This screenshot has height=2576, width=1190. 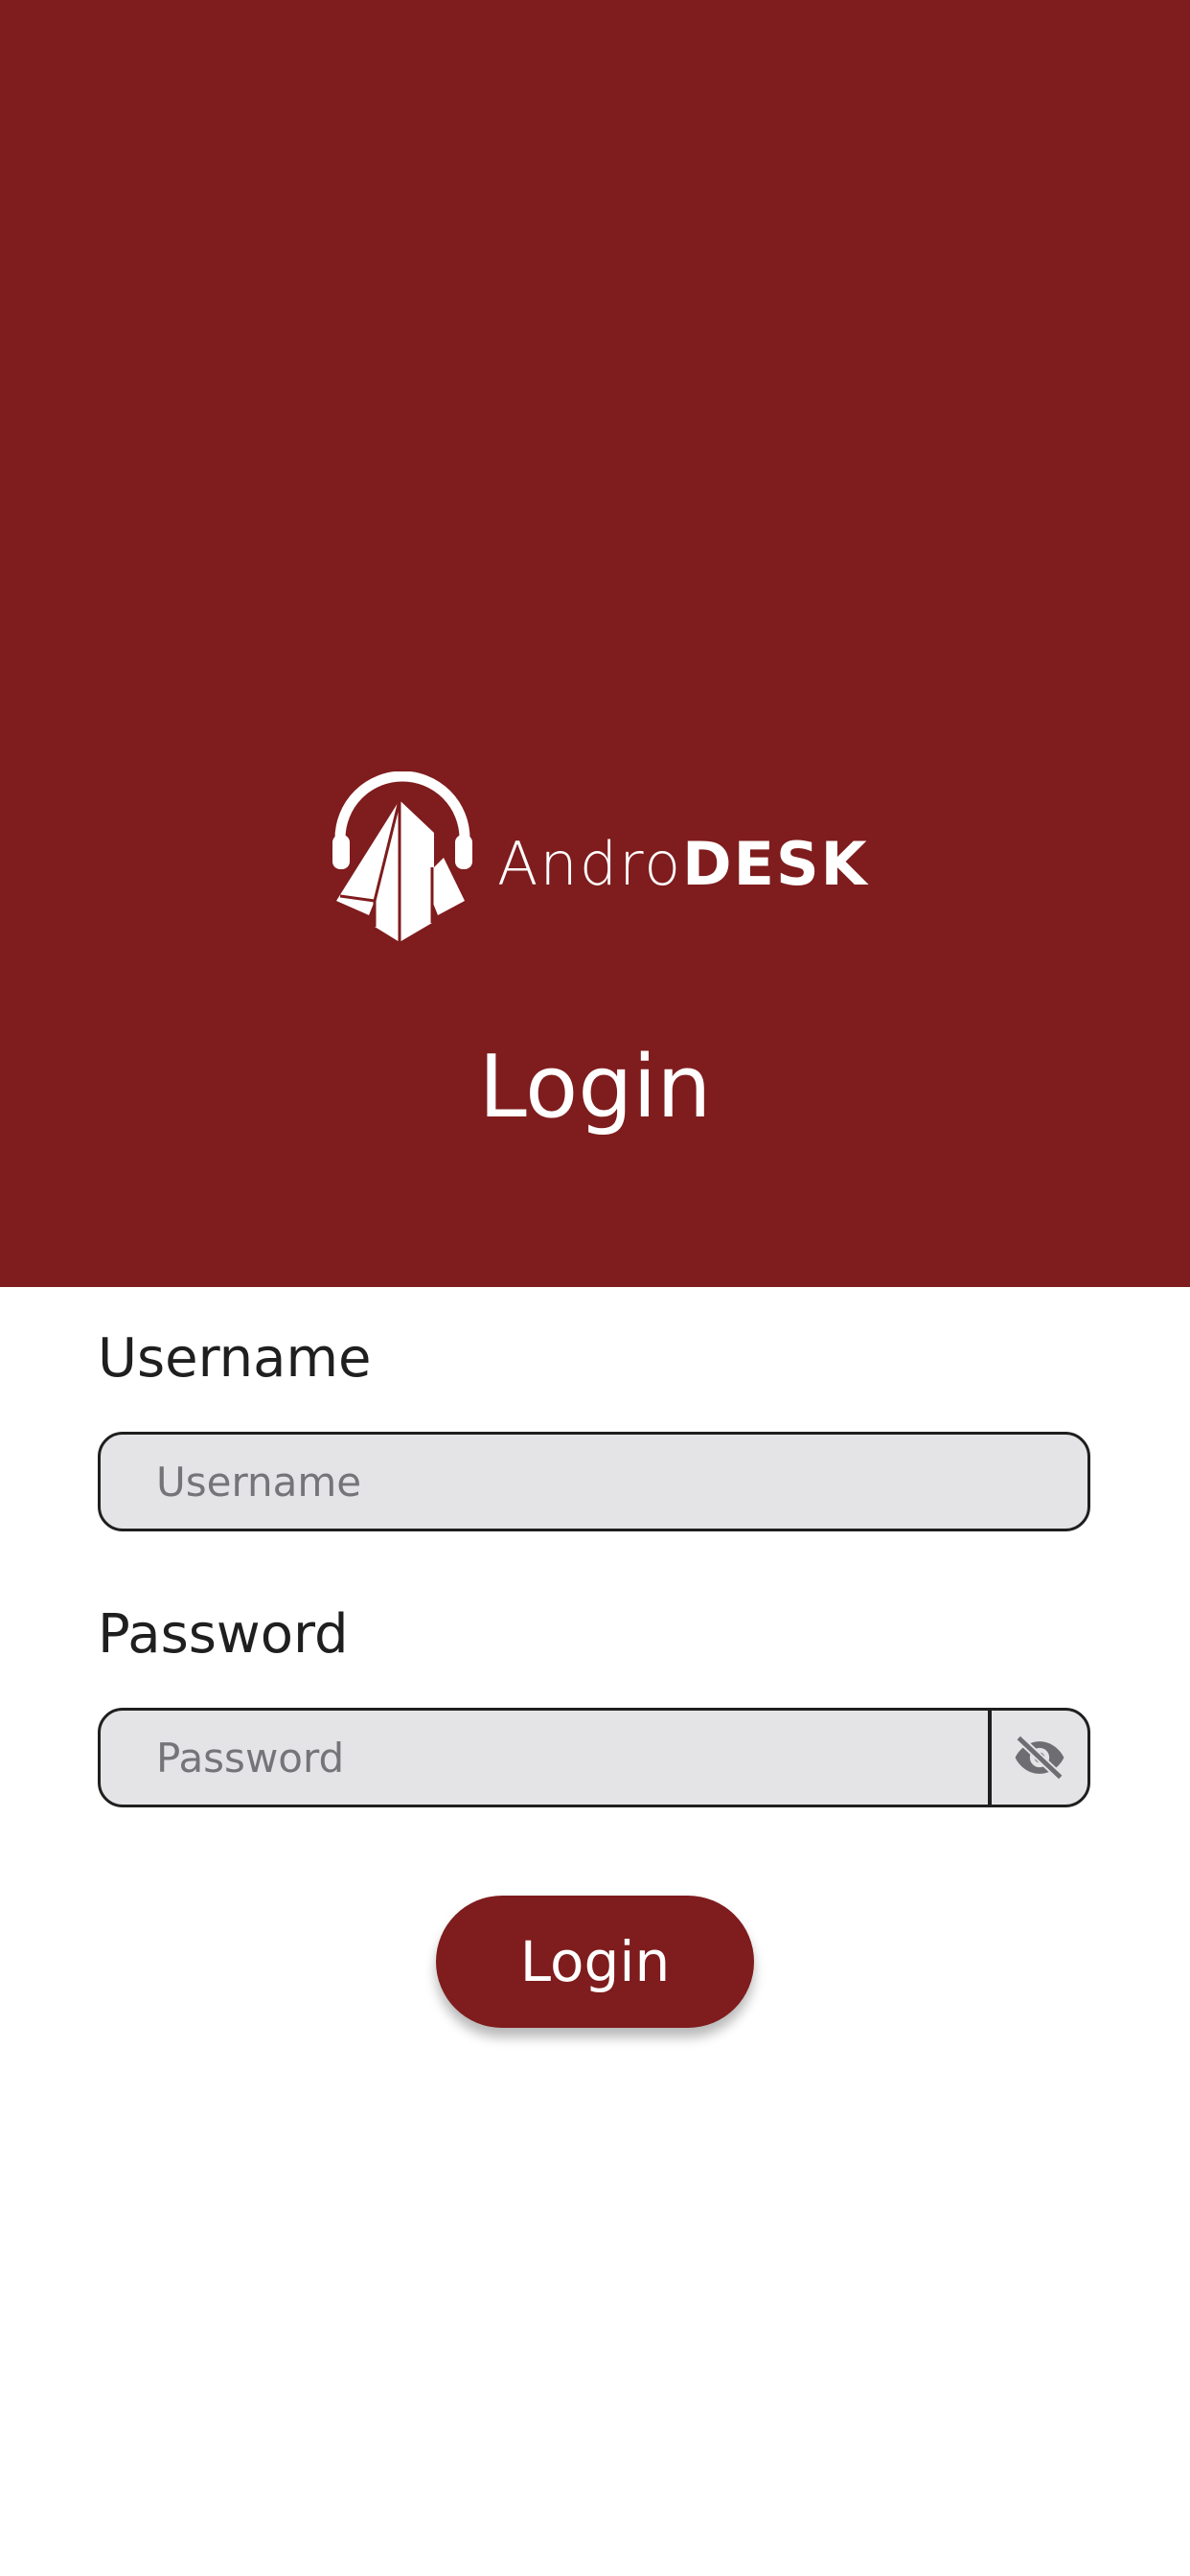 I want to click on password-input, so click(x=544, y=1758).